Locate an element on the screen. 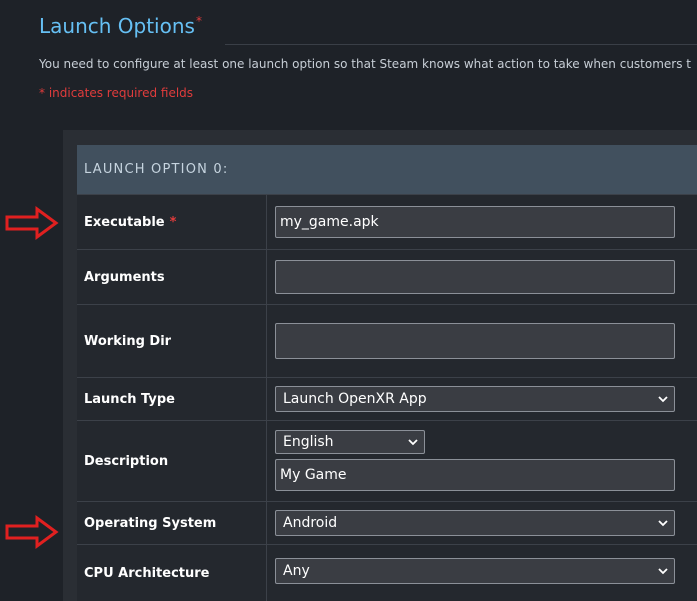 The height and width of the screenshot is (601, 697). working-dir-row: Working Dir is located at coordinates (387, 340).